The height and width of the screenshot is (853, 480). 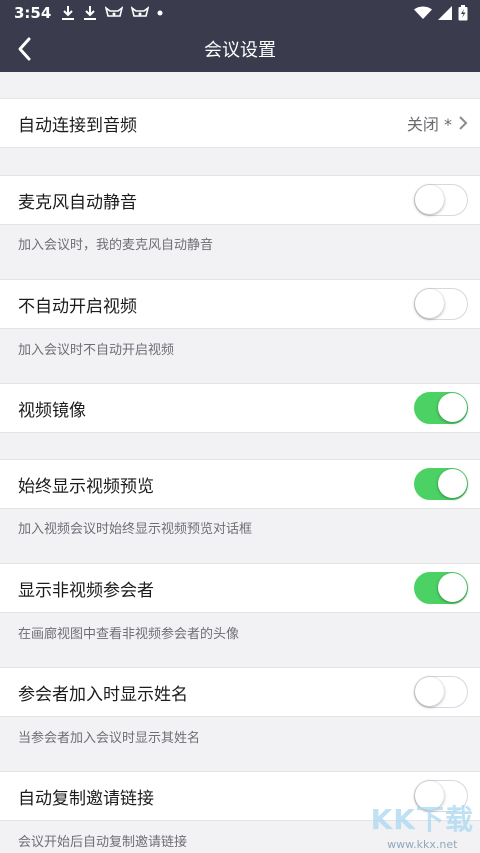 I want to click on setting-show-names: 参会者加入时显示姓名, so click(x=240, y=692).